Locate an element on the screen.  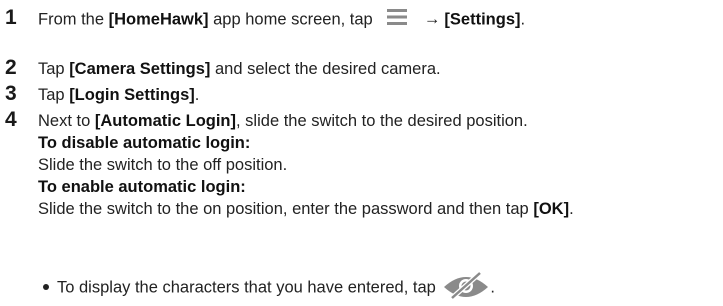
bullet-dot is located at coordinates (46, 287).